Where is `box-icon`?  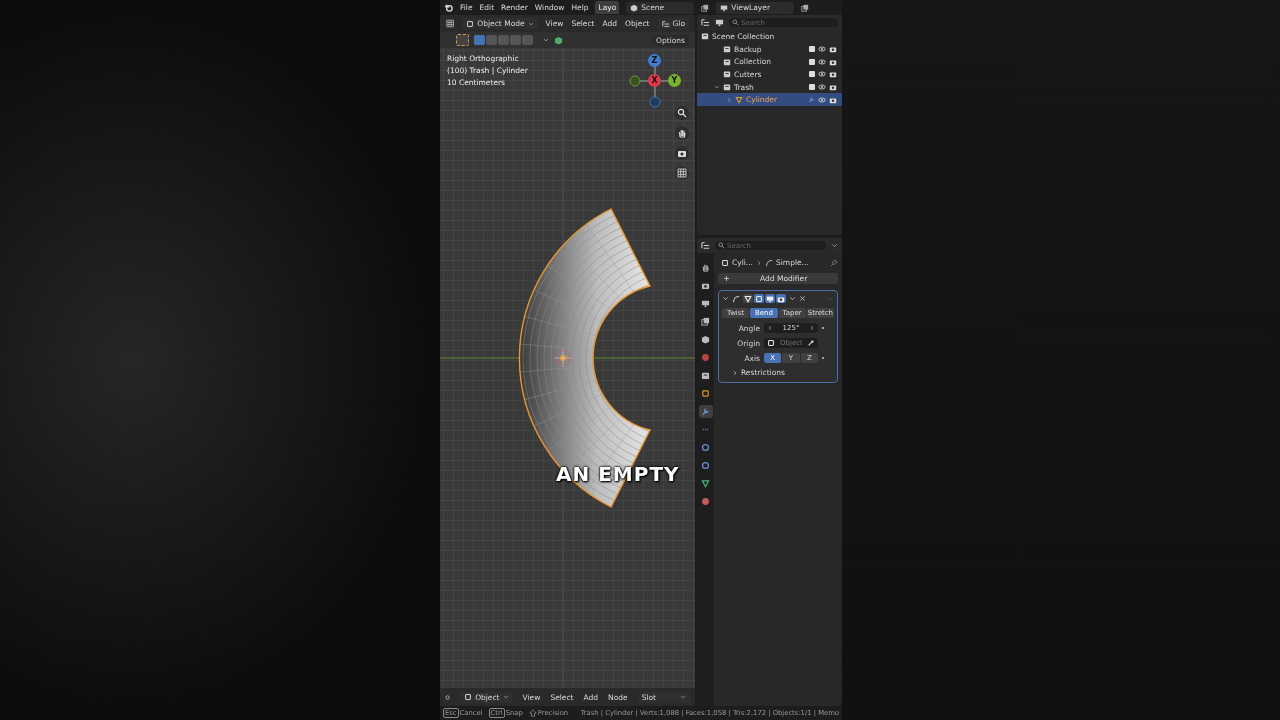 box-icon is located at coordinates (705, 375).